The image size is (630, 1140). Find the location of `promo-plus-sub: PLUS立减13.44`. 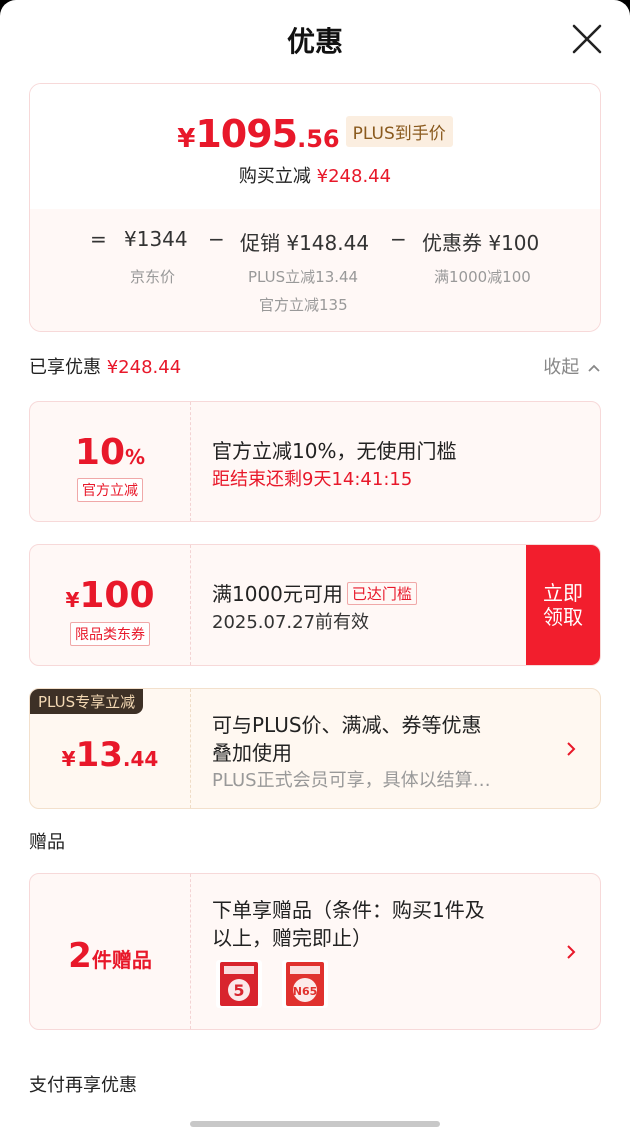

promo-plus-sub: PLUS立减13.44 is located at coordinates (303, 277).